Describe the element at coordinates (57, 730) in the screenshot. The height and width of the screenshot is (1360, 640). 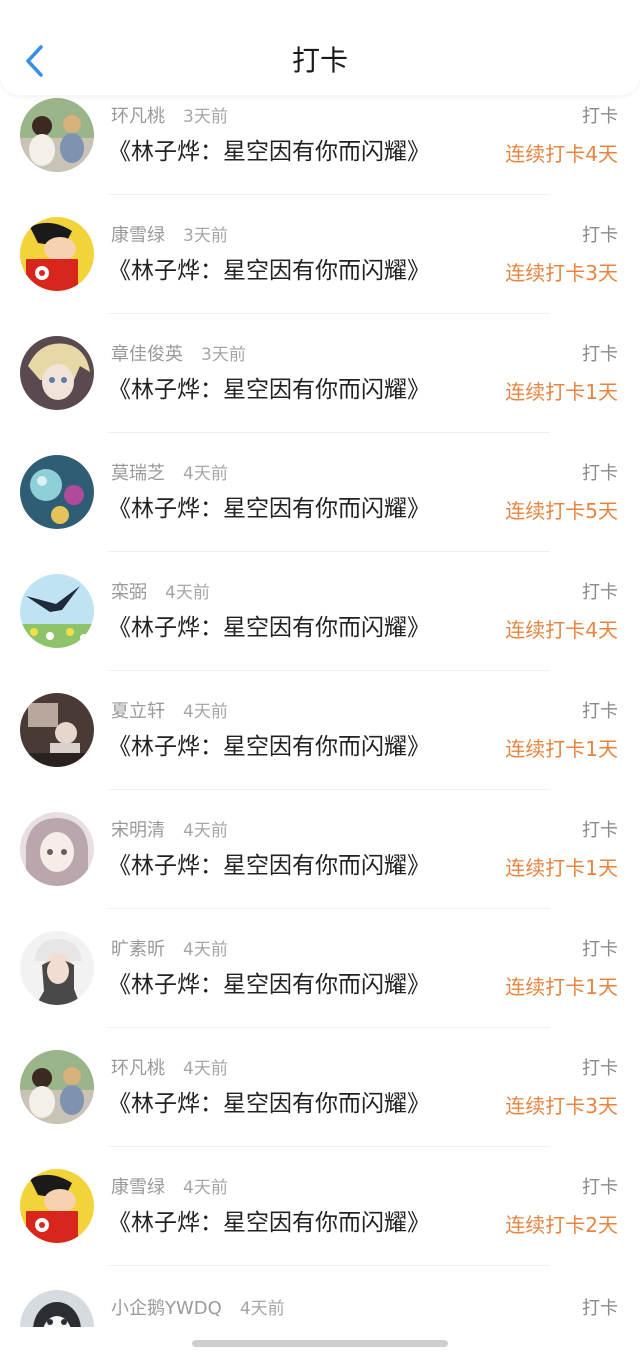
I see `photo-avatar-icon` at that location.